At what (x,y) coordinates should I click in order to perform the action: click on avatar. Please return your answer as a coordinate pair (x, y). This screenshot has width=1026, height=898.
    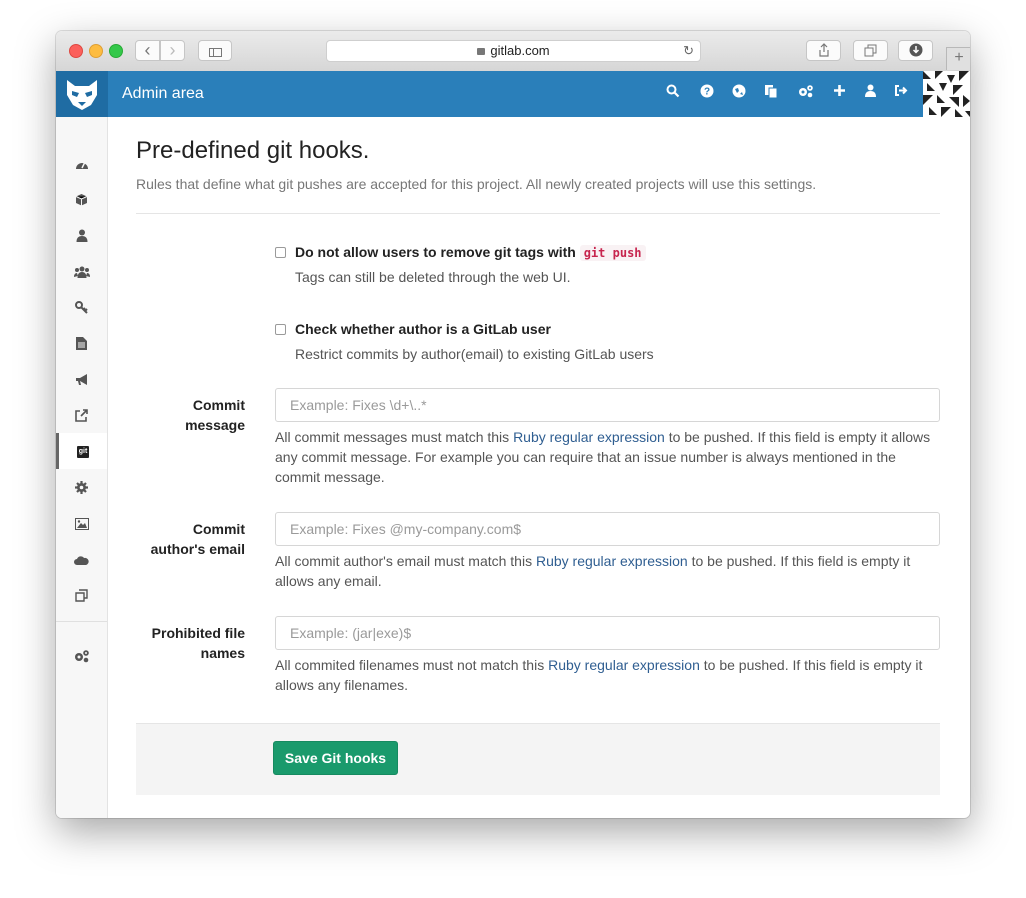
    Looking at the image, I should click on (946, 94).